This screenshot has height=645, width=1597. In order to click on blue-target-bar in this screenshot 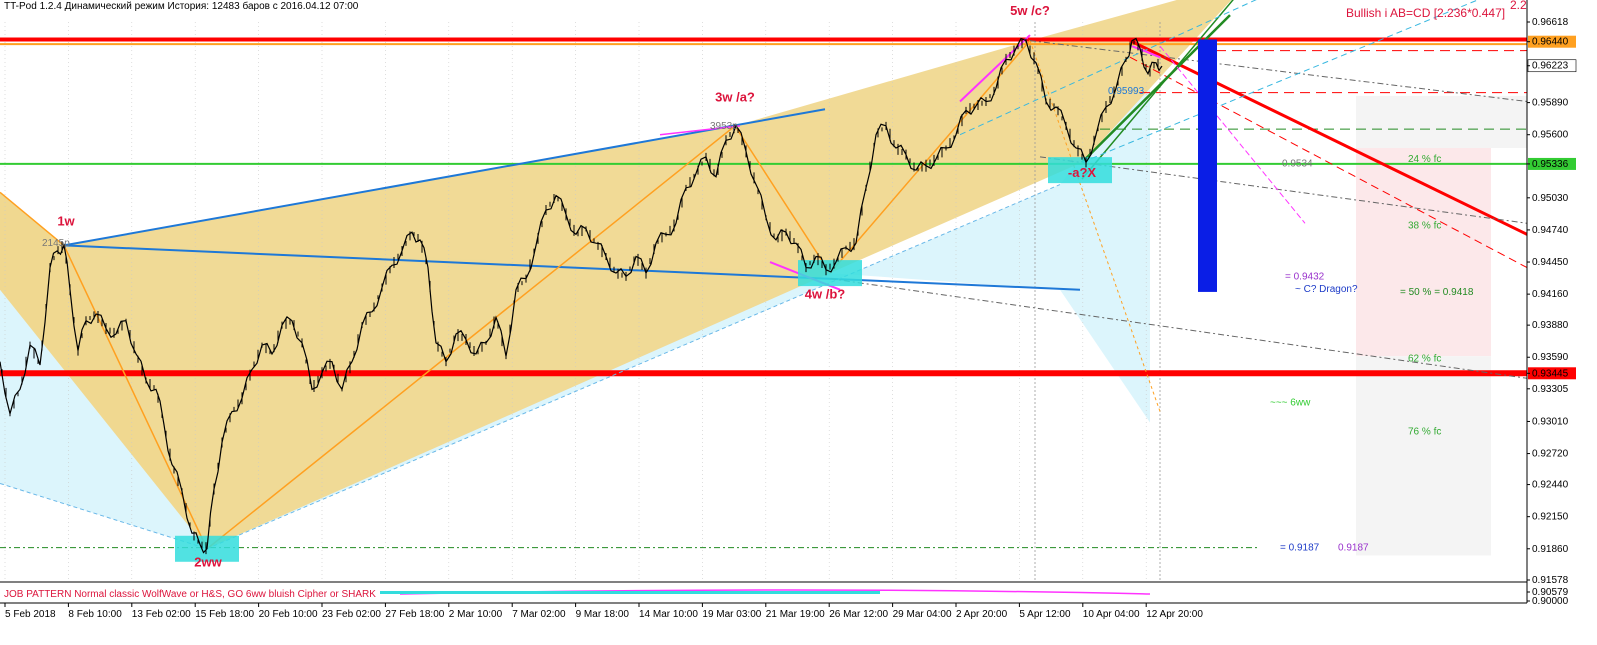, I will do `click(1207, 165)`.